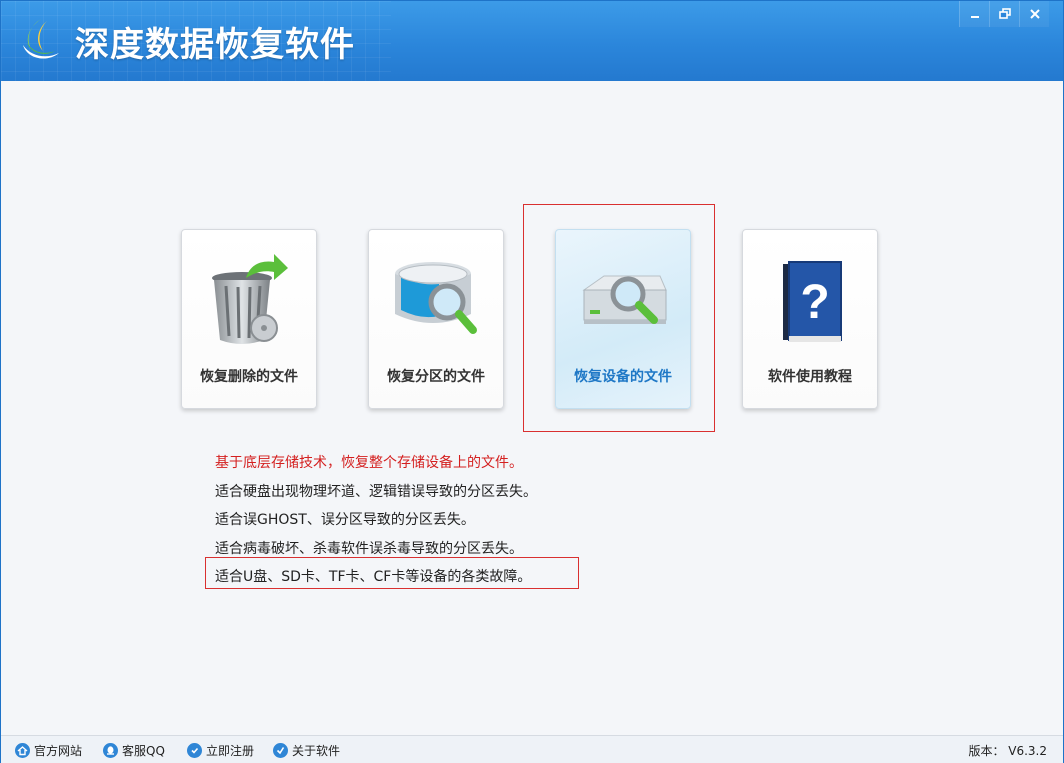  What do you see at coordinates (392, 573) in the screenshot?
I see `description-highlight-frame` at bounding box center [392, 573].